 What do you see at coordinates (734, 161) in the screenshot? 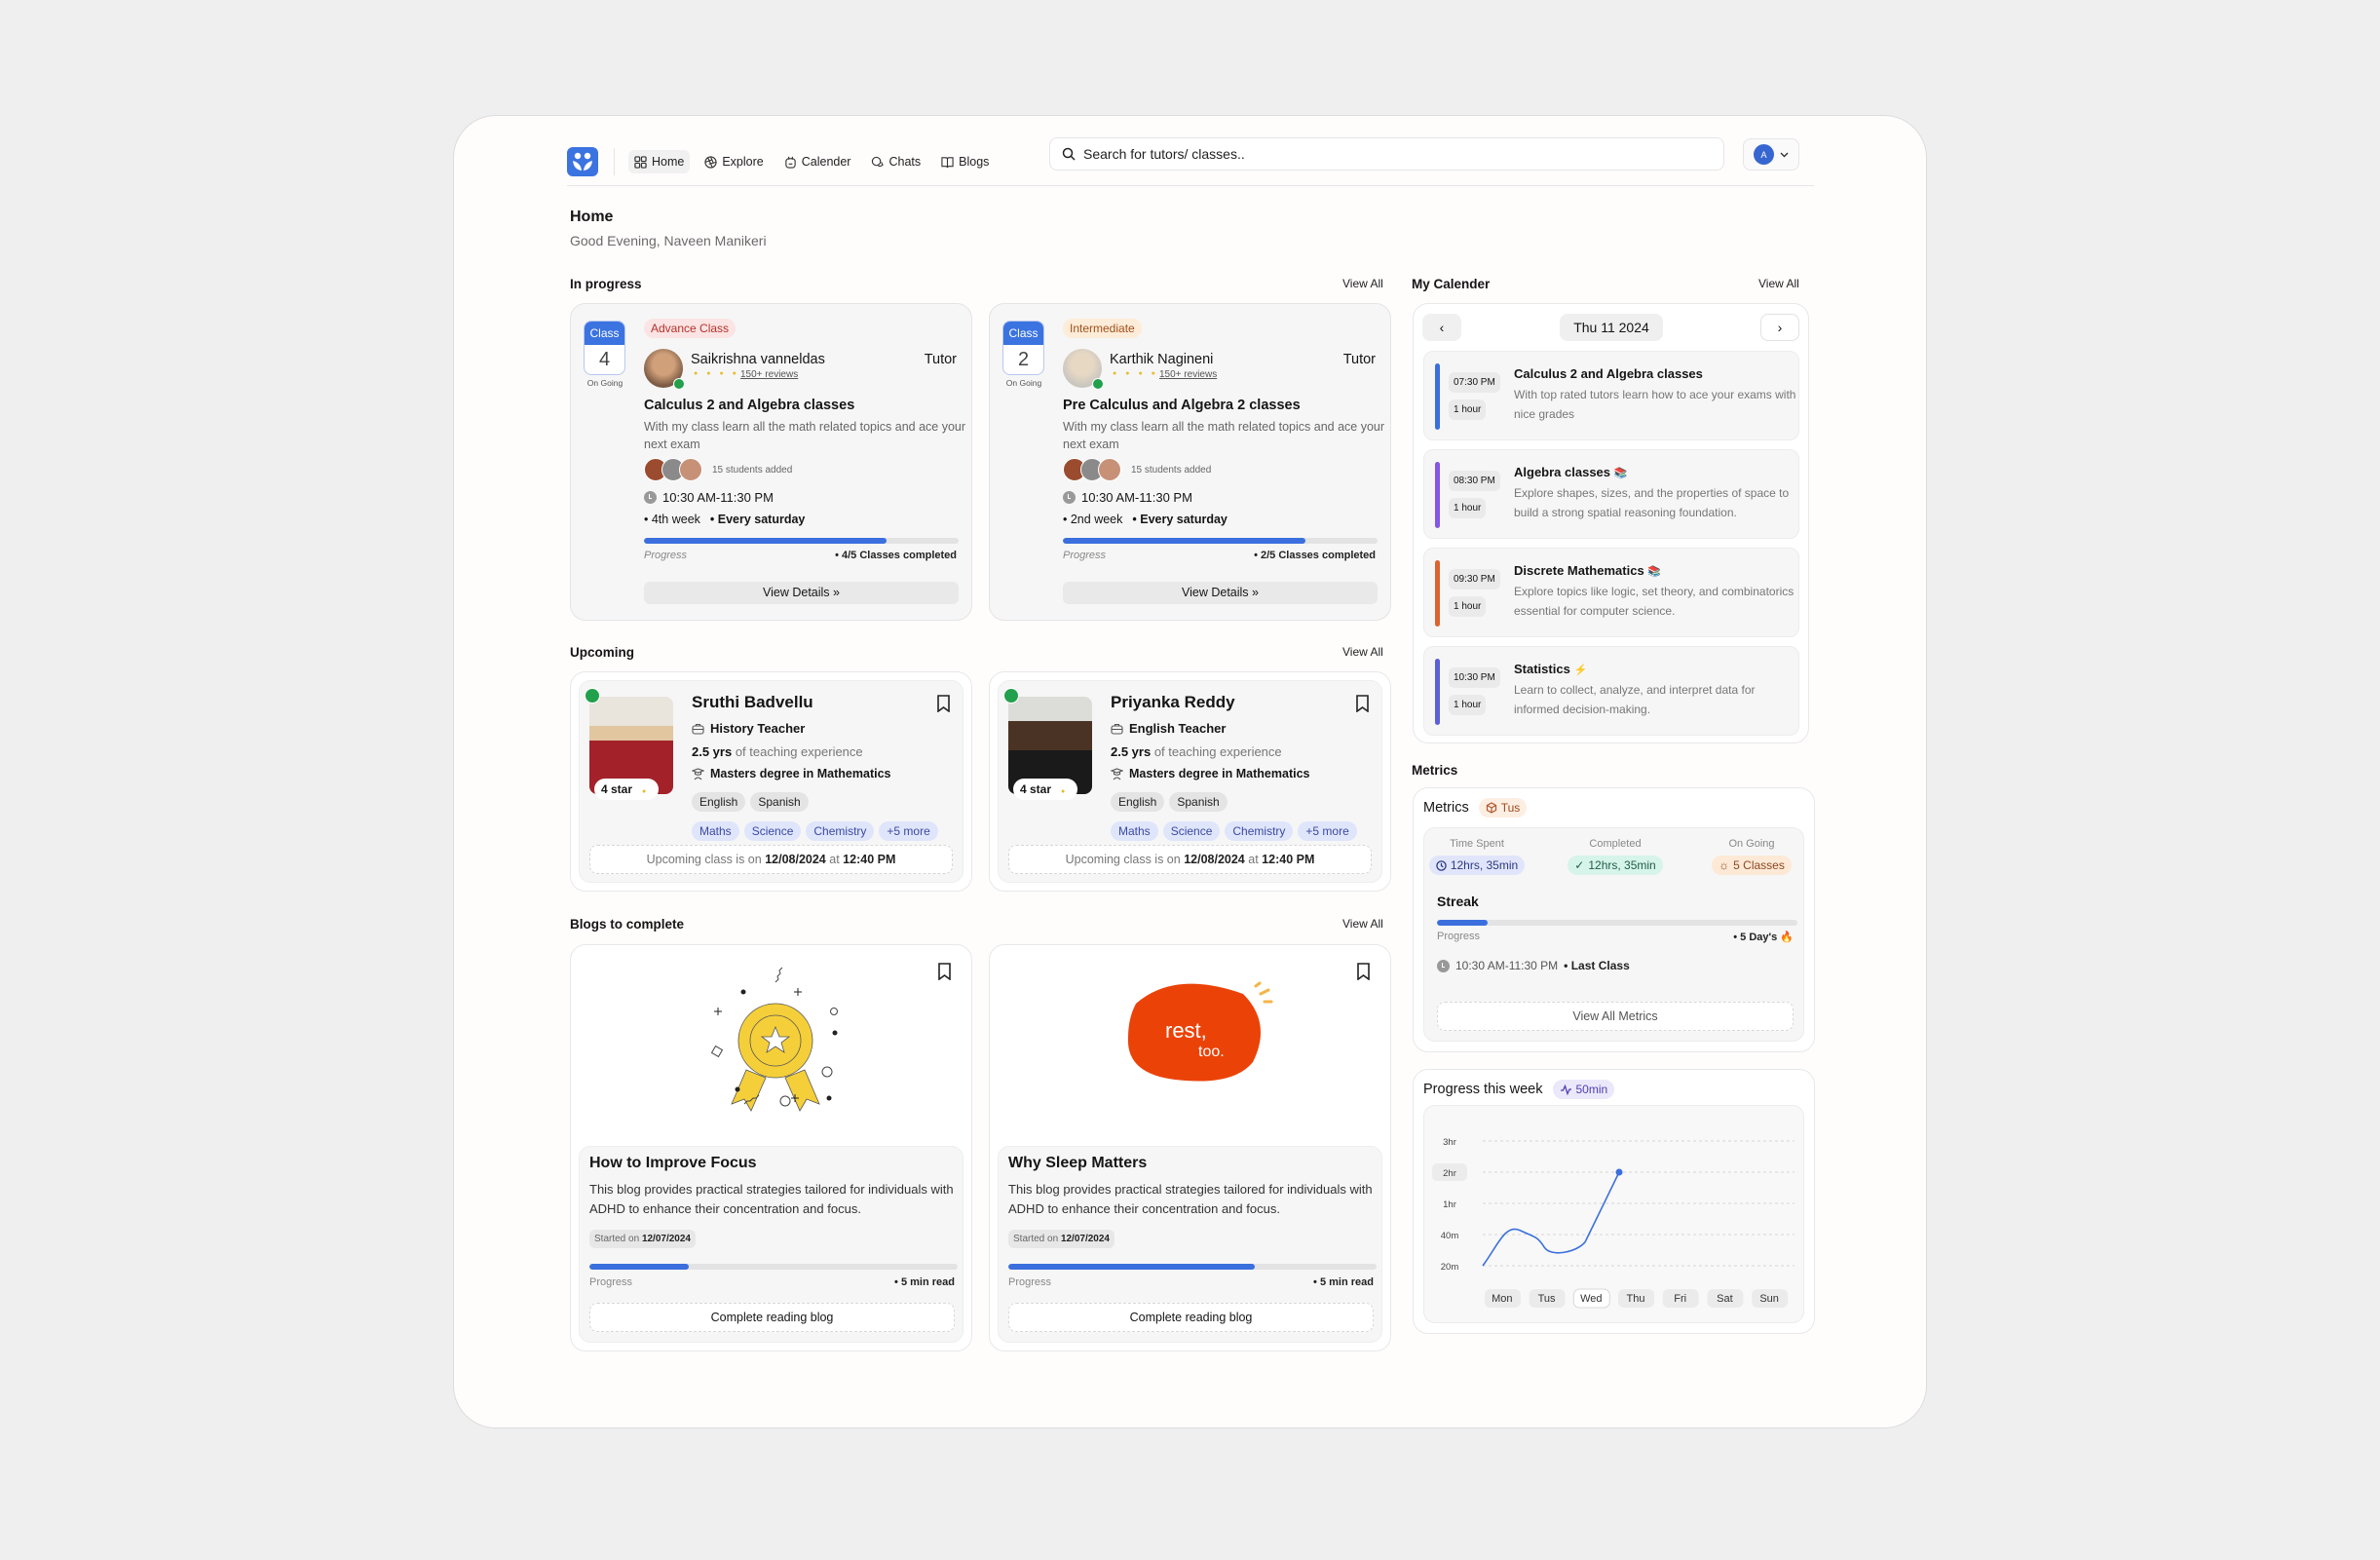
I see `nav-explore: Explore` at bounding box center [734, 161].